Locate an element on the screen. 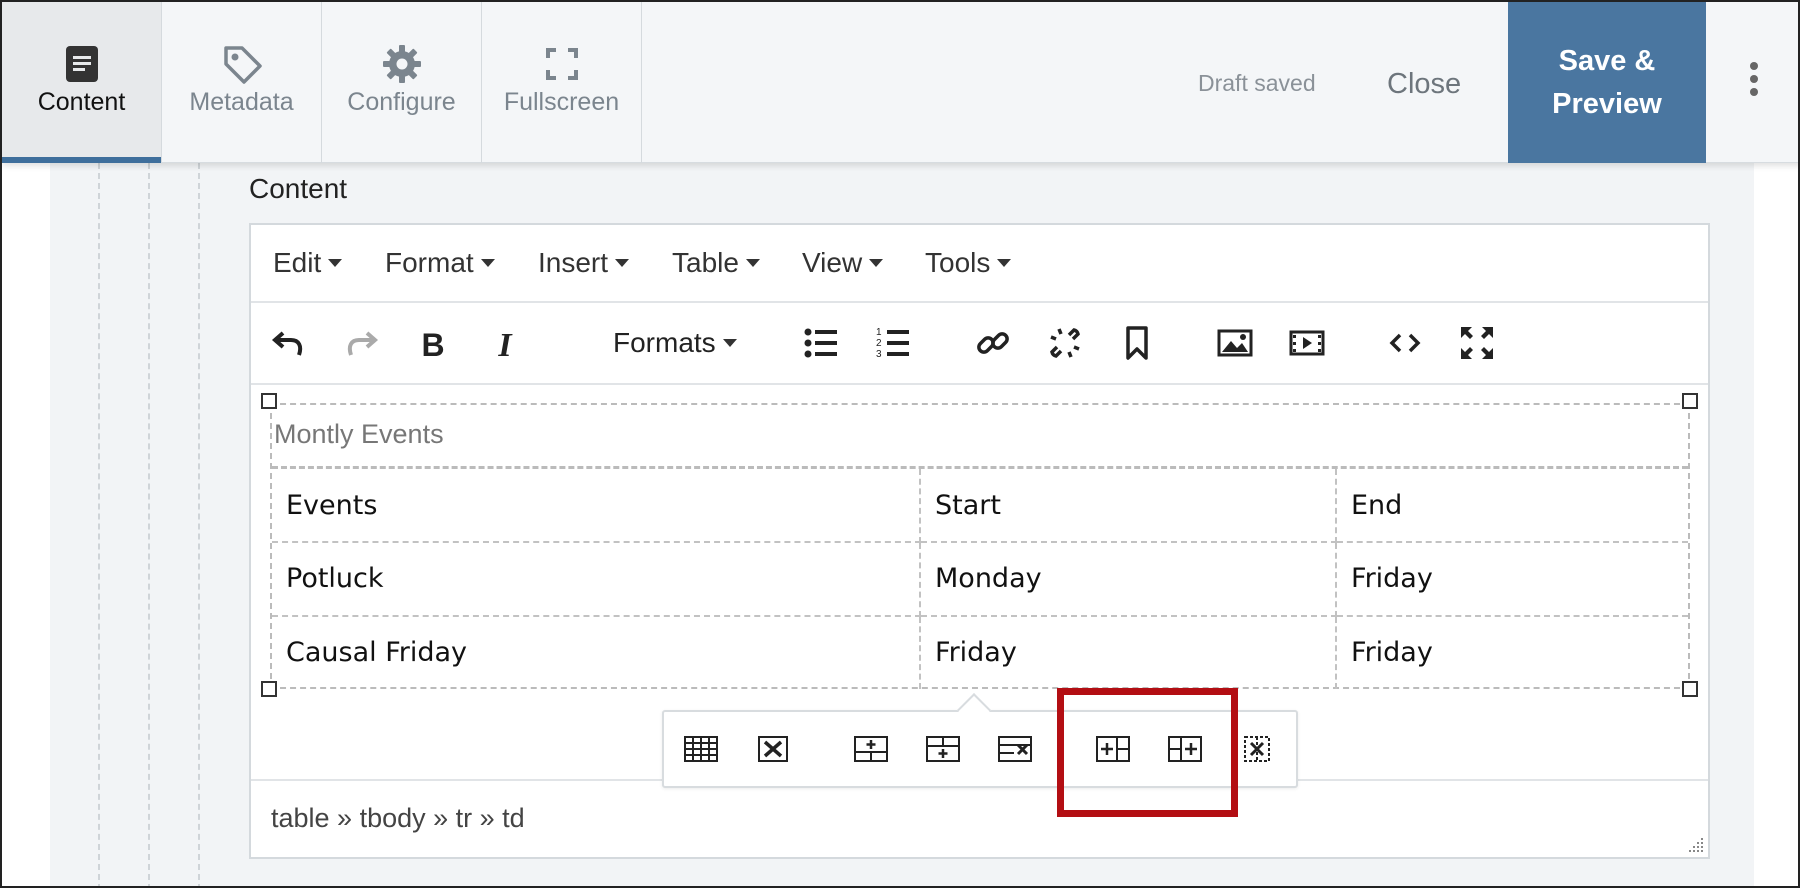 The width and height of the screenshot is (1800, 888). table-row: Causal Friday Friday Friday is located at coordinates (980, 651).